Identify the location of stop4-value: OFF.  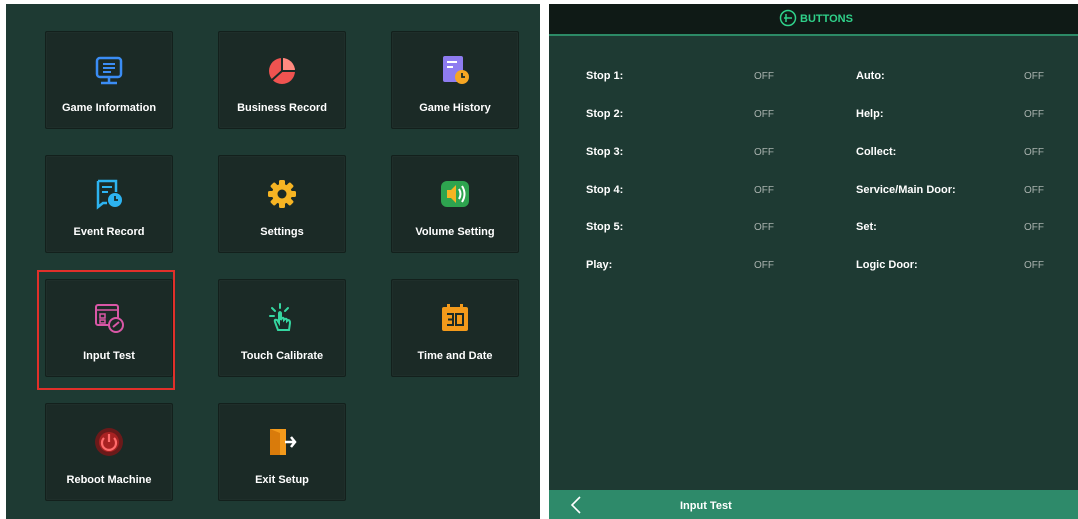
(764, 190).